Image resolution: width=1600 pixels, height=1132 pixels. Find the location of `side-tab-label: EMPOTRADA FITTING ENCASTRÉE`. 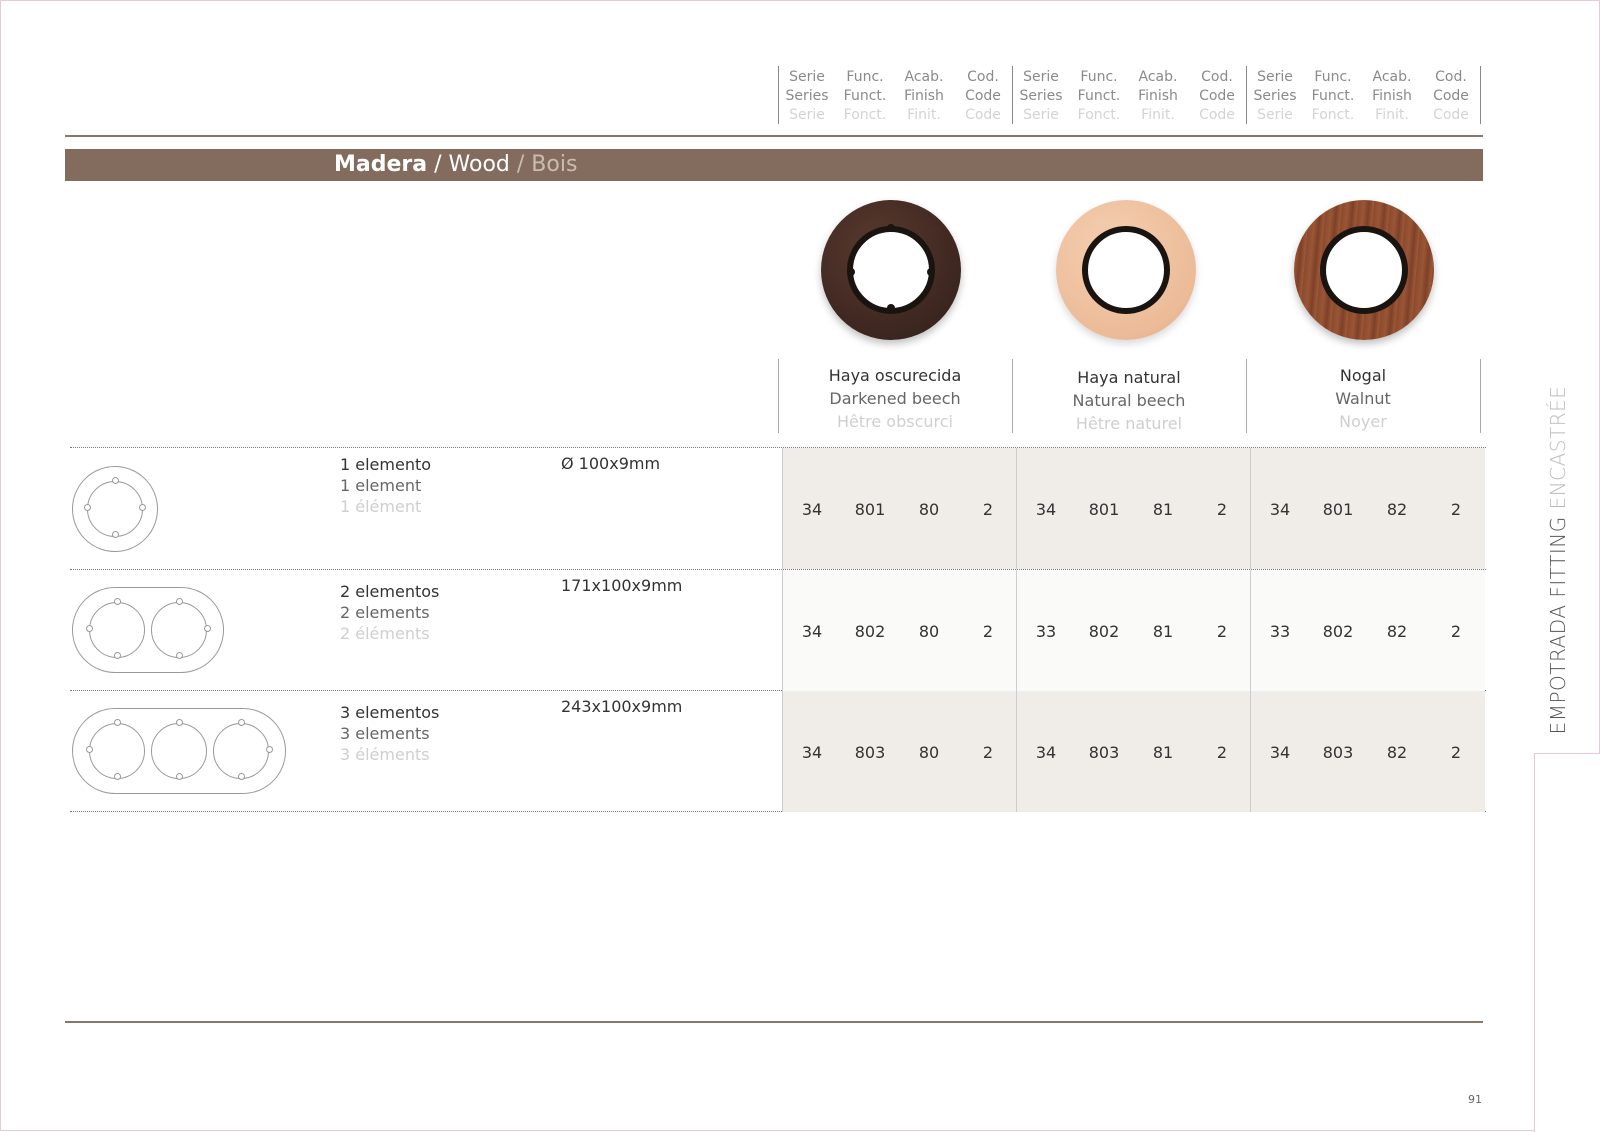

side-tab-label: EMPOTRADA FITTING ENCASTRÉE is located at coordinates (1558, 560).